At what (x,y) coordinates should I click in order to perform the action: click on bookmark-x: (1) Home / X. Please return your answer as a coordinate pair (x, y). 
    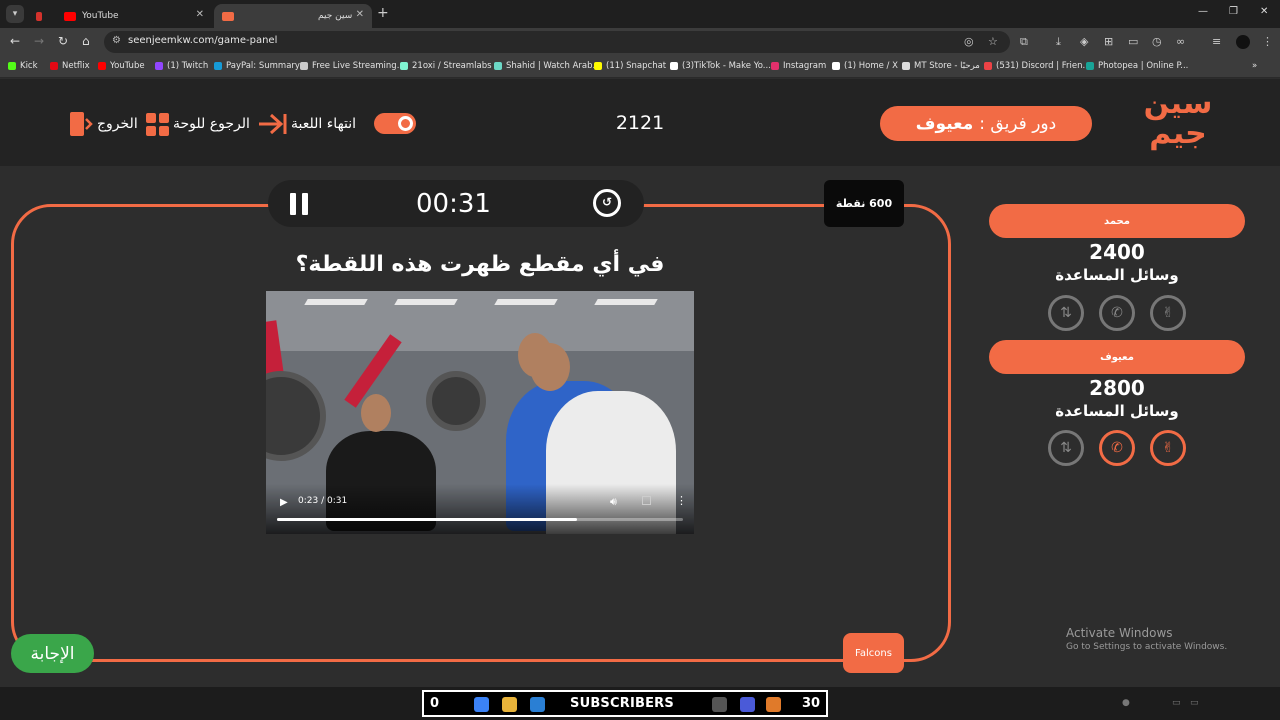
    Looking at the image, I should click on (865, 66).